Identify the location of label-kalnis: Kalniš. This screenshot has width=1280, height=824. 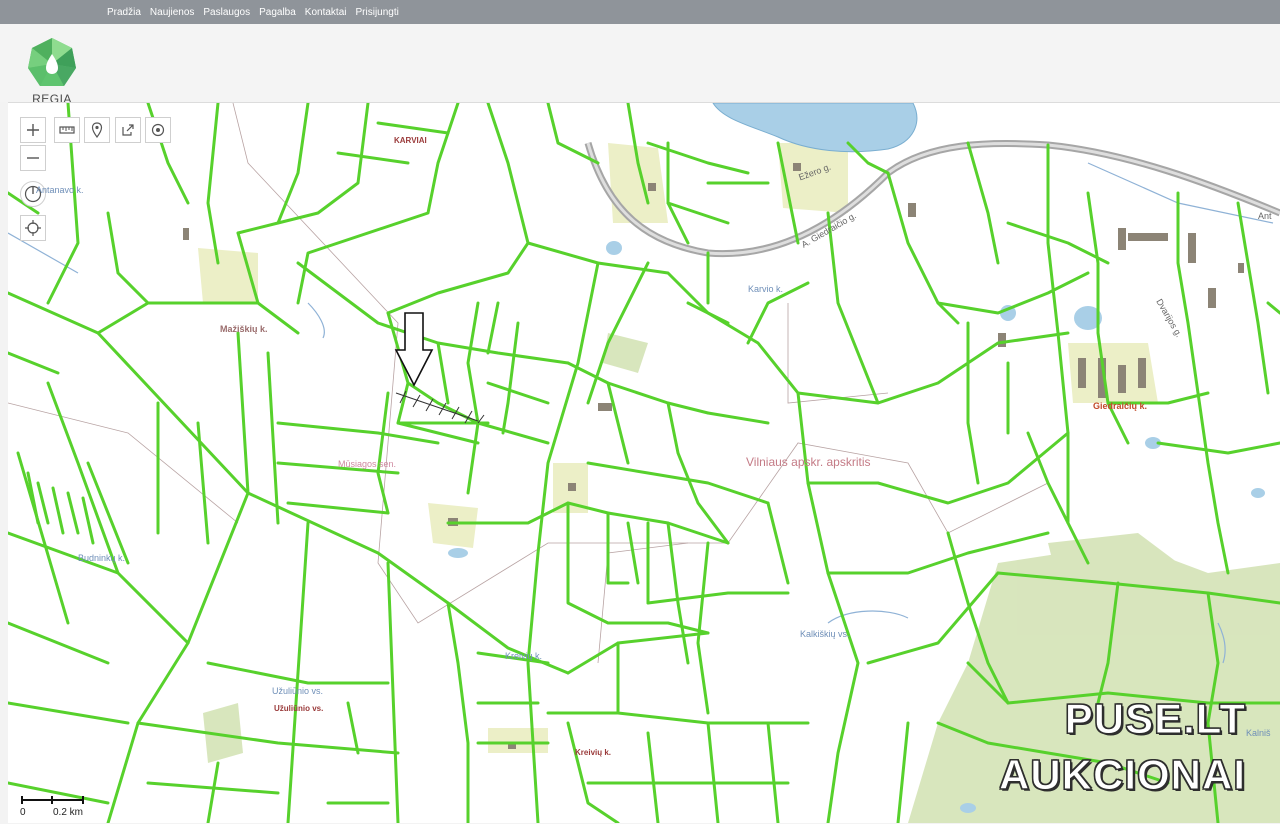
(1258, 733).